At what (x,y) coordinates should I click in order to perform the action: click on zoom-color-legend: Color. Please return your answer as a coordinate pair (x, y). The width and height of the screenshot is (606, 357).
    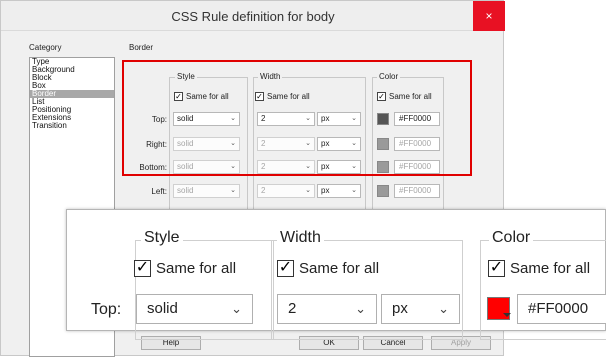
    Looking at the image, I should click on (511, 238).